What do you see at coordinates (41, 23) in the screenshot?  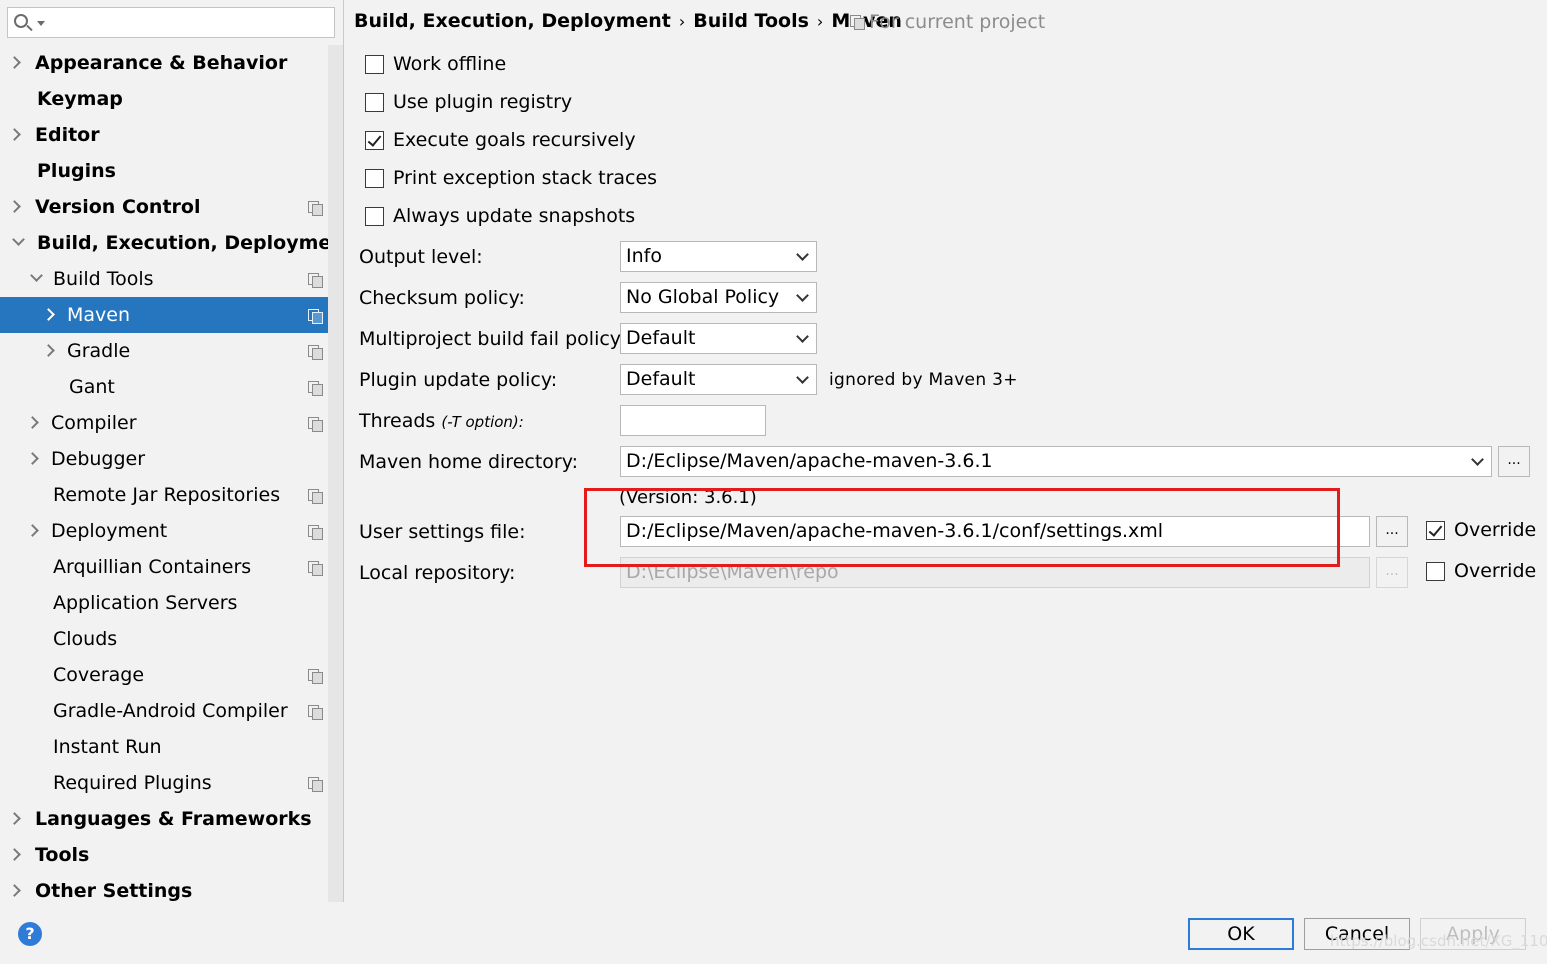 I see `search-options-icon` at bounding box center [41, 23].